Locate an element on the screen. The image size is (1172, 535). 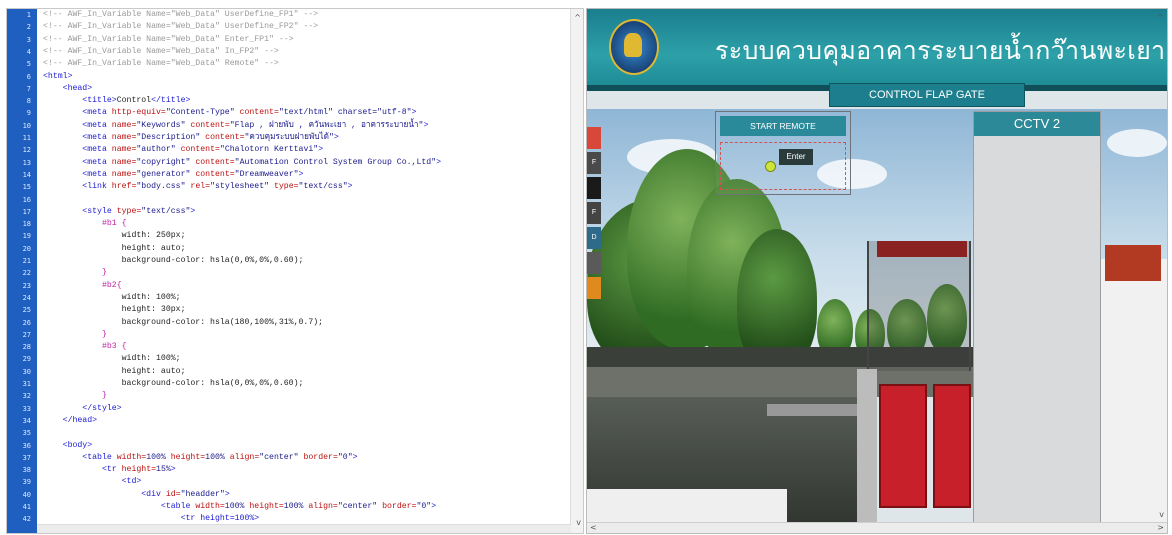
code-token: 15% is located at coordinates (163, 470).